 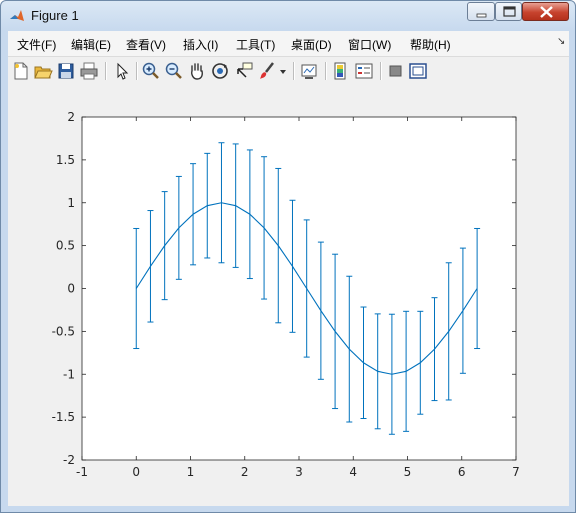 I want to click on matlab-app-icon, so click(x=17, y=15).